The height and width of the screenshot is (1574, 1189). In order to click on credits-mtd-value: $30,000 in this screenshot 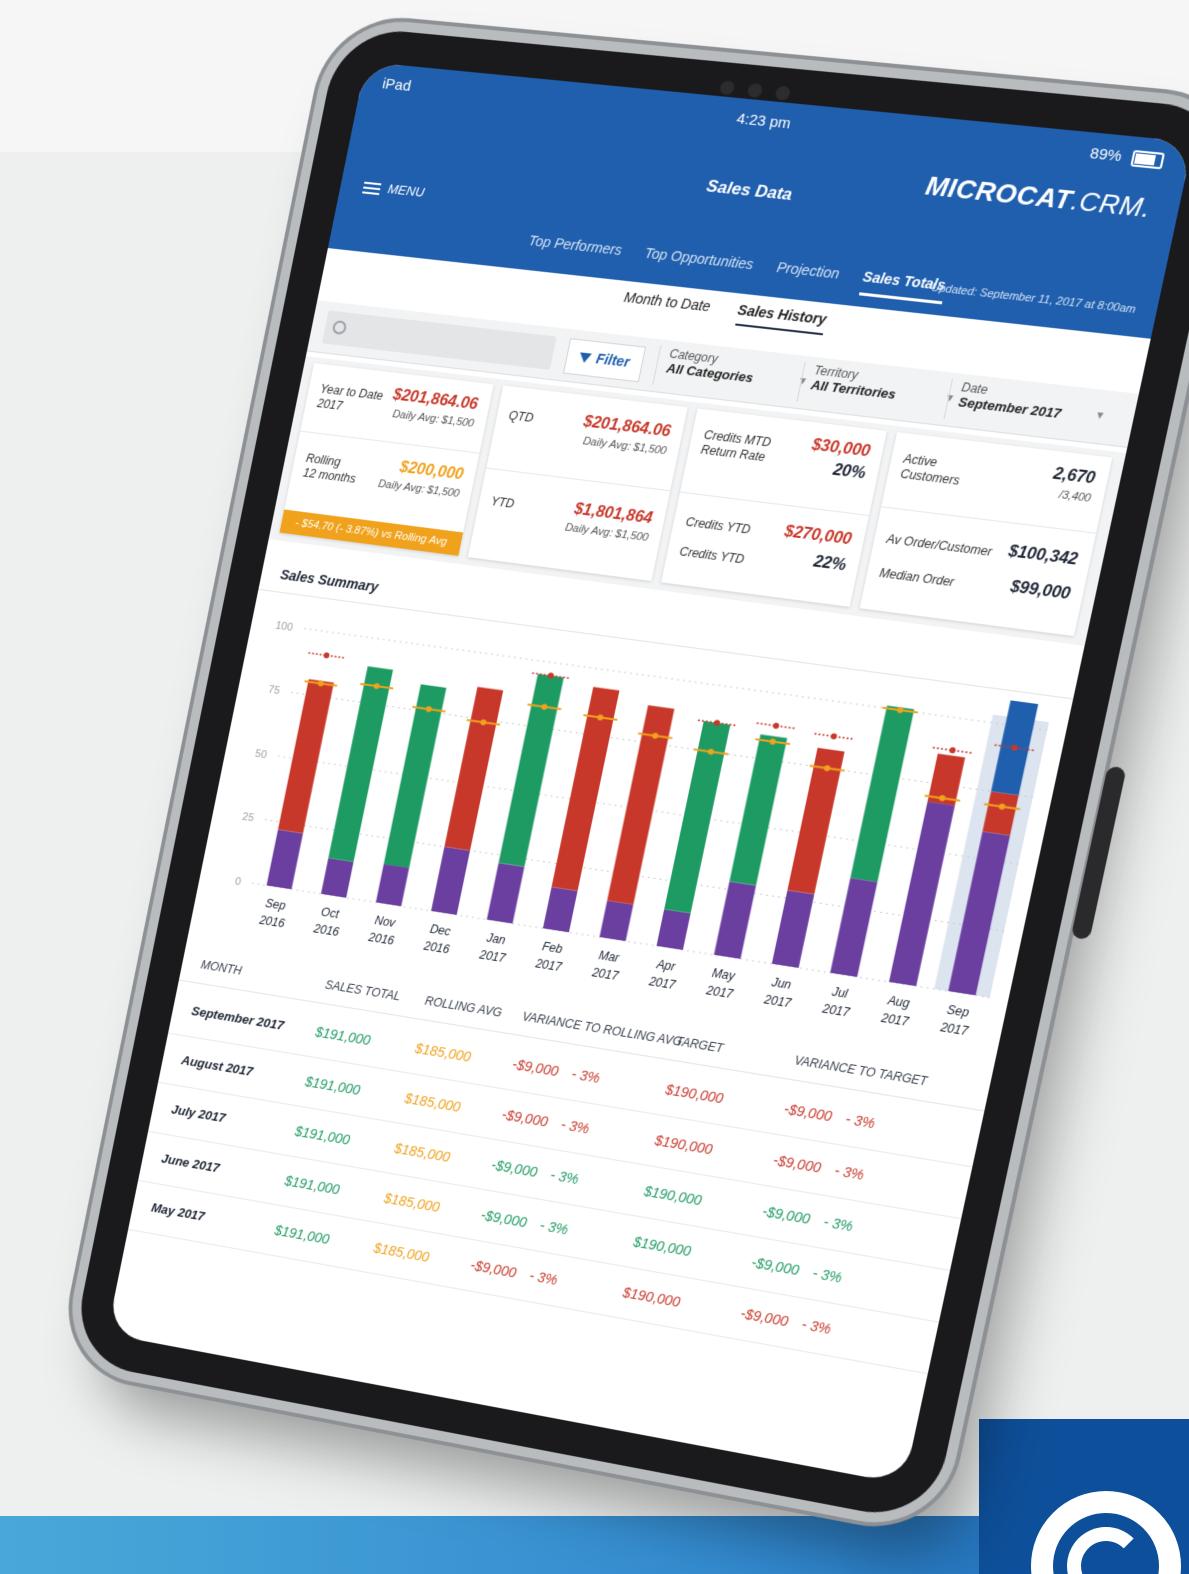, I will do `click(841, 448)`.